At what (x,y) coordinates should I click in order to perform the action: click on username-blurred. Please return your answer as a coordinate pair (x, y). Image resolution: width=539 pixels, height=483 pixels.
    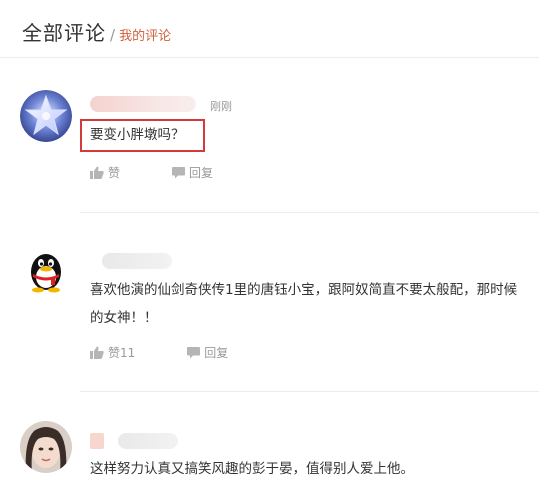
    Looking at the image, I should click on (97, 441).